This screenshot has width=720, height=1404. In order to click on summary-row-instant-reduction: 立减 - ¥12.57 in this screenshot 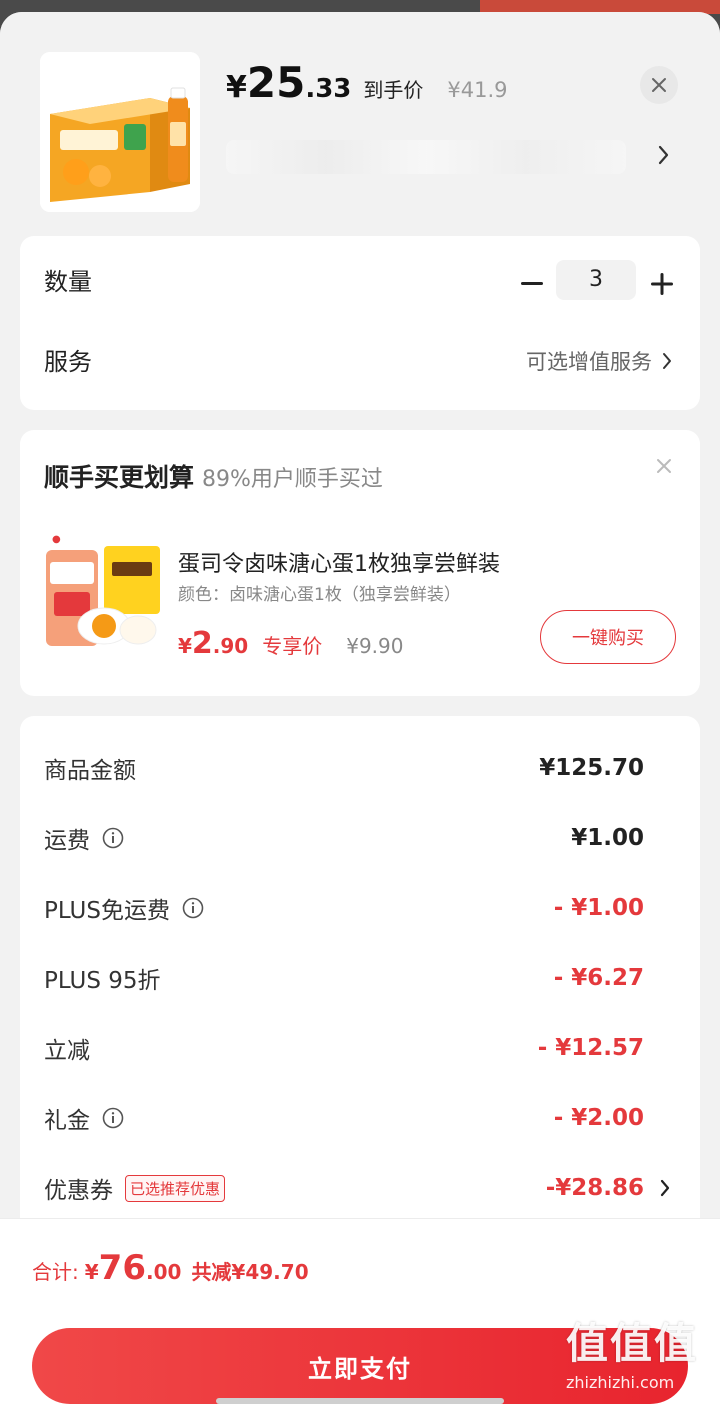, I will do `click(344, 1048)`.